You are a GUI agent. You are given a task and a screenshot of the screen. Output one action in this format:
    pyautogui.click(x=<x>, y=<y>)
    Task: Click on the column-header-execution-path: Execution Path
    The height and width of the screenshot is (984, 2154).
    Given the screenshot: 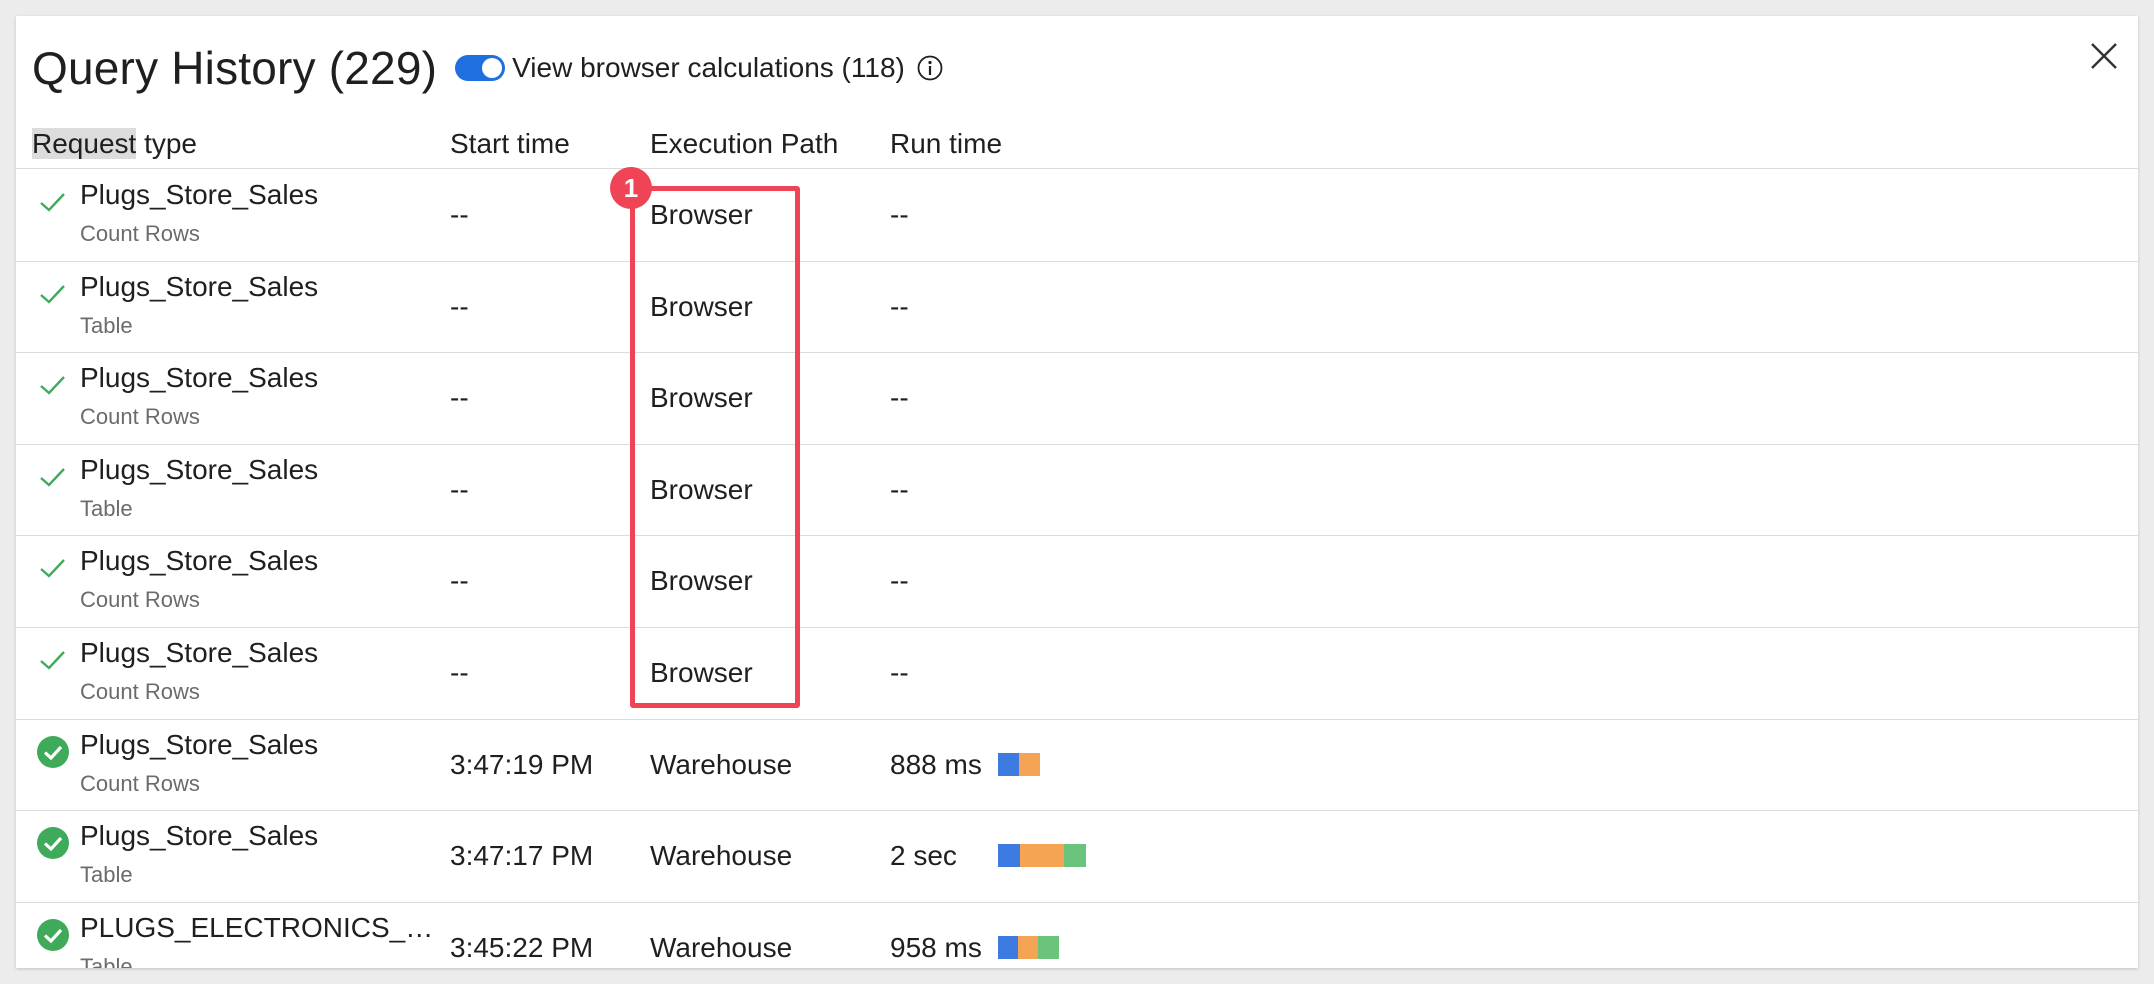 What is the action you would take?
    pyautogui.click(x=744, y=144)
    